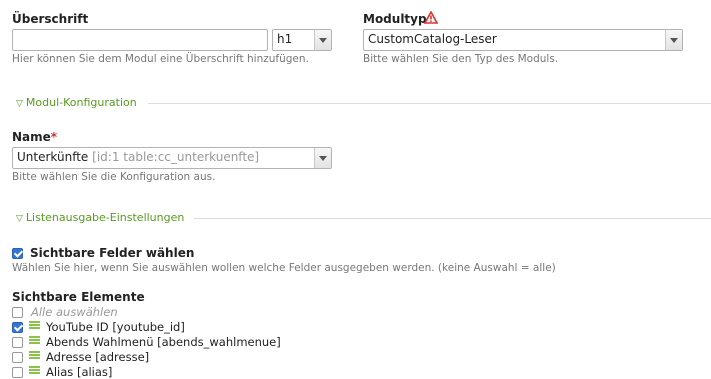 The width and height of the screenshot is (711, 379). What do you see at coordinates (105, 217) in the screenshot?
I see `list-section-legend-text: Listenausgabe-Einstellungen` at bounding box center [105, 217].